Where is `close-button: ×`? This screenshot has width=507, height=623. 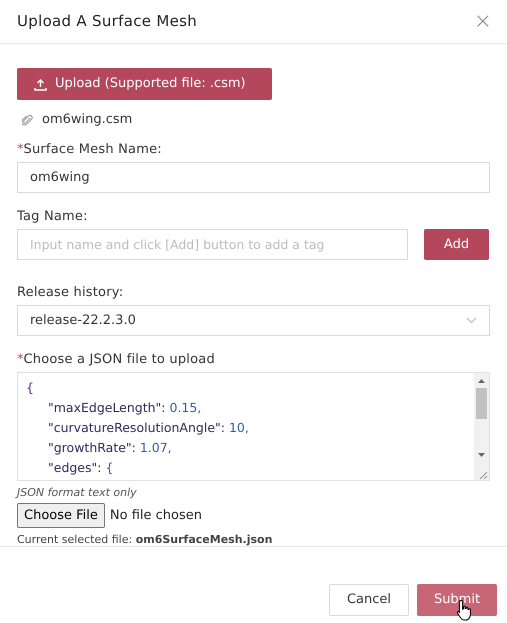 close-button: × is located at coordinates (483, 21).